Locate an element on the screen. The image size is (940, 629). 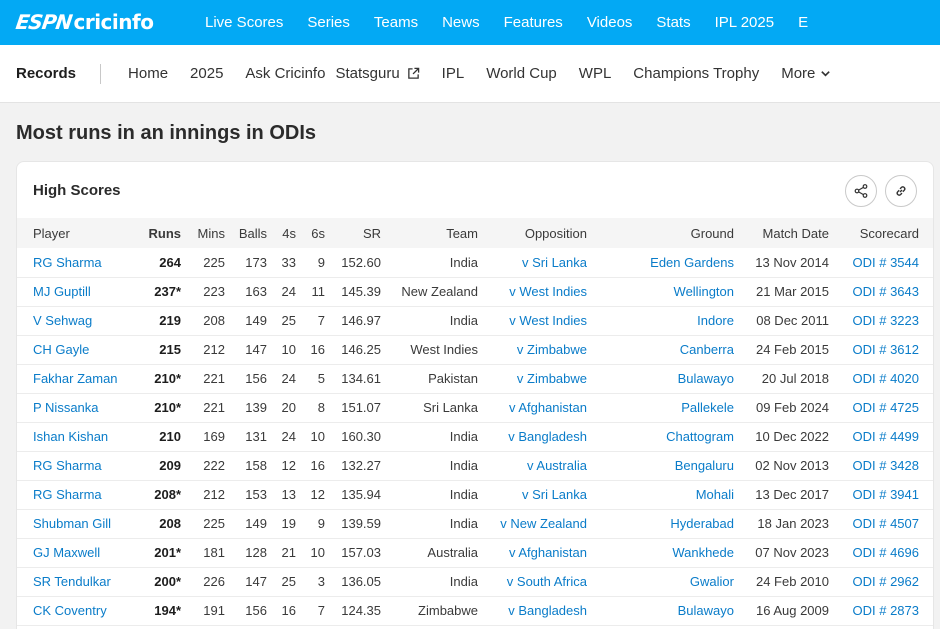
subnav-world-cup: World Cup is located at coordinates (521, 73).